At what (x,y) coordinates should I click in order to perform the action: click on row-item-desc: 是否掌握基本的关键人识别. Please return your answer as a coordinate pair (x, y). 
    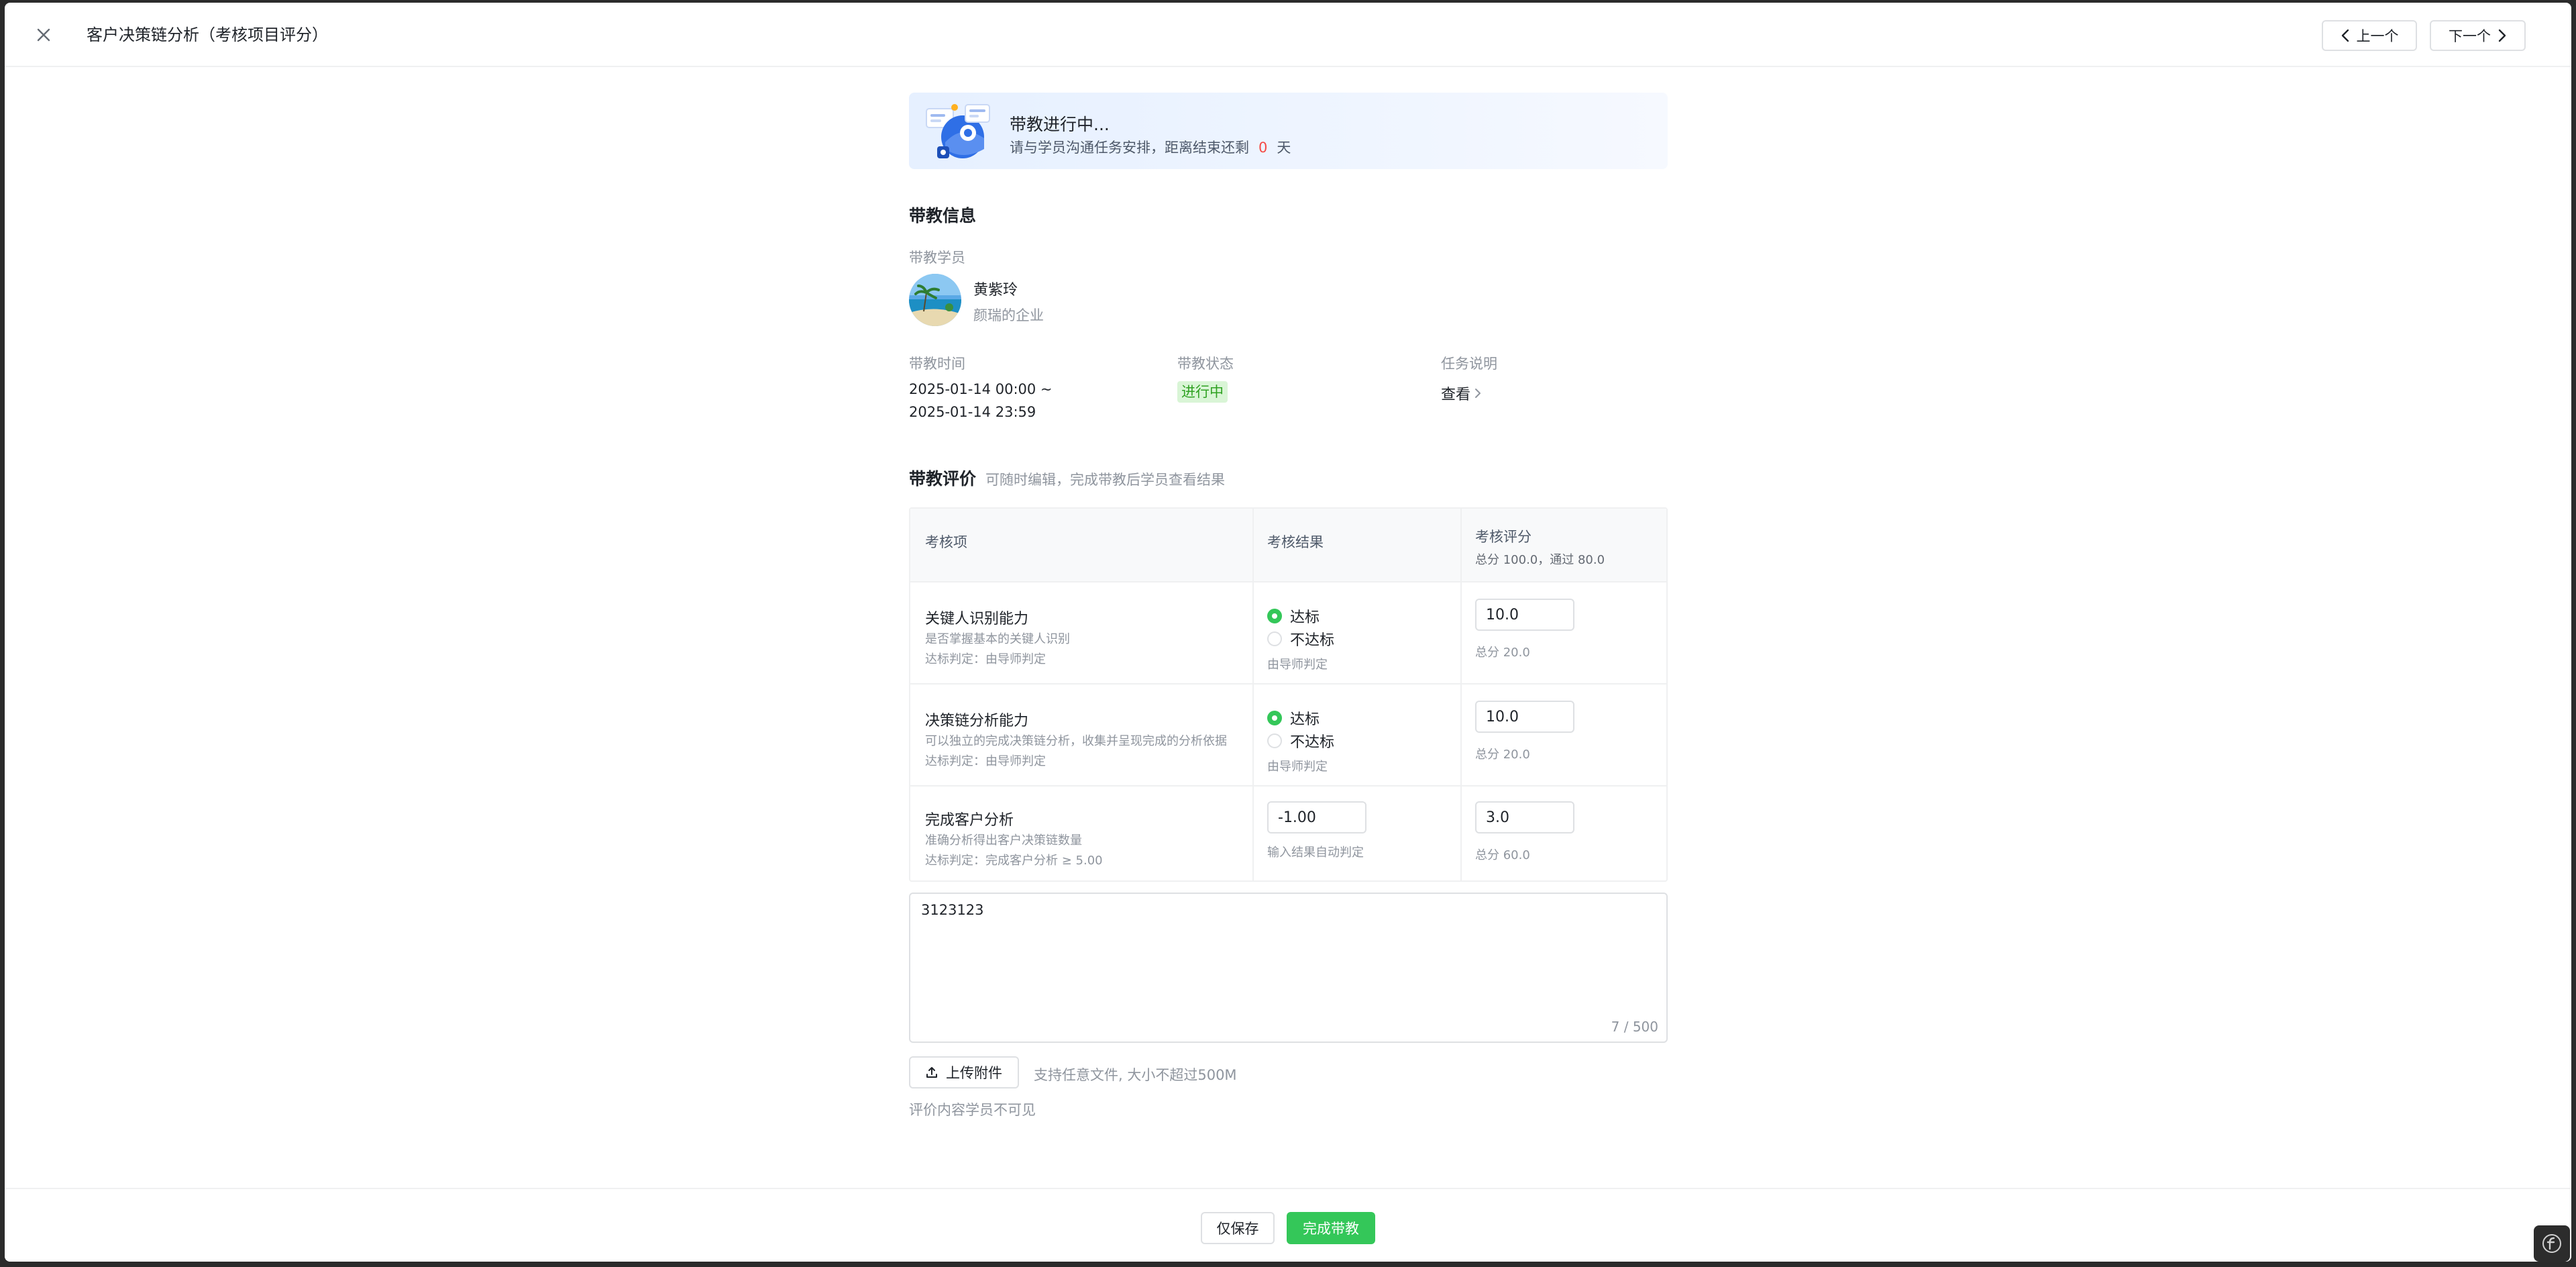
    Looking at the image, I should click on (997, 639).